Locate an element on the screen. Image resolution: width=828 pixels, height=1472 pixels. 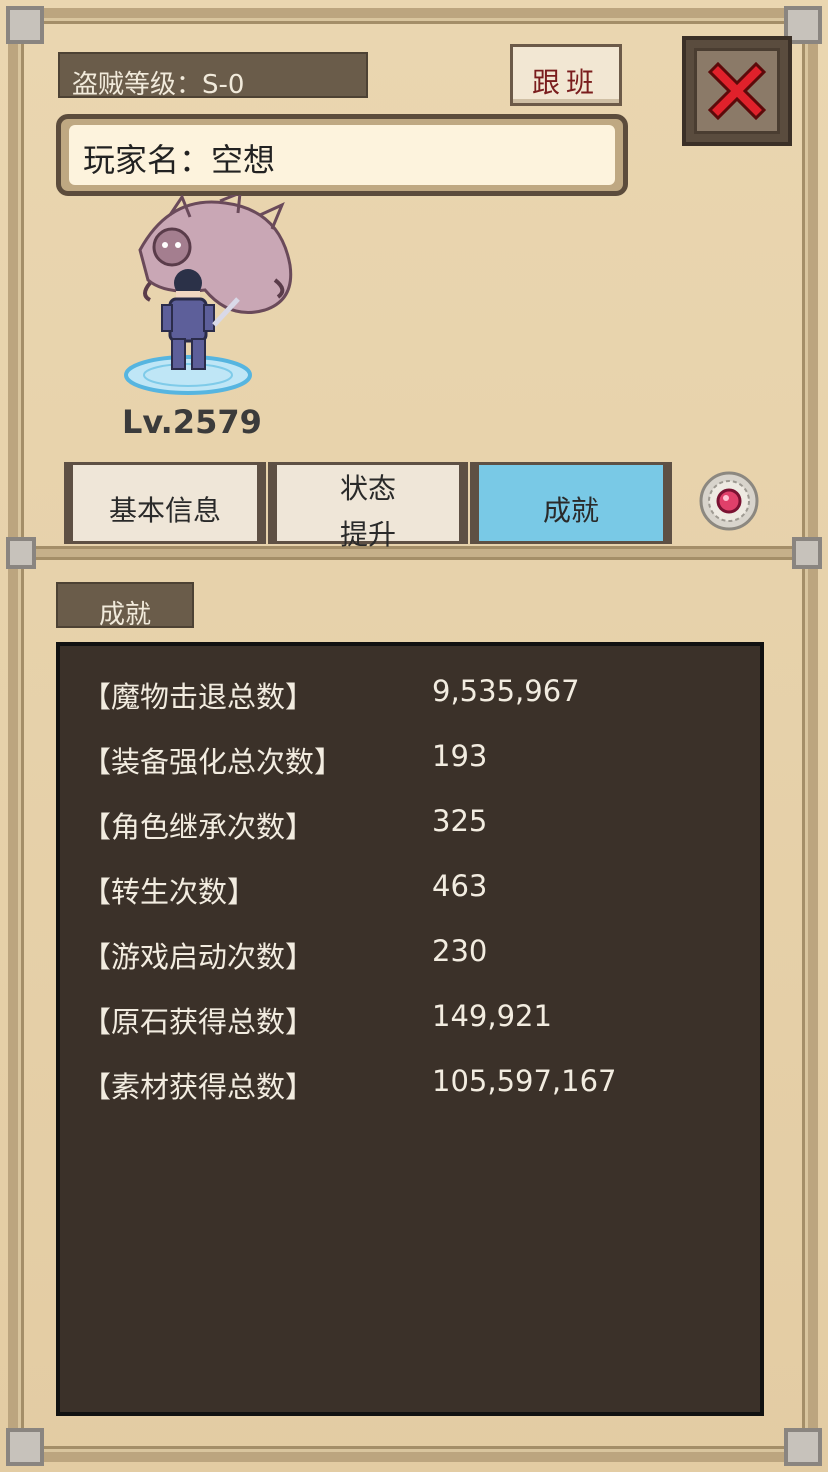
close-button is located at coordinates (737, 91).